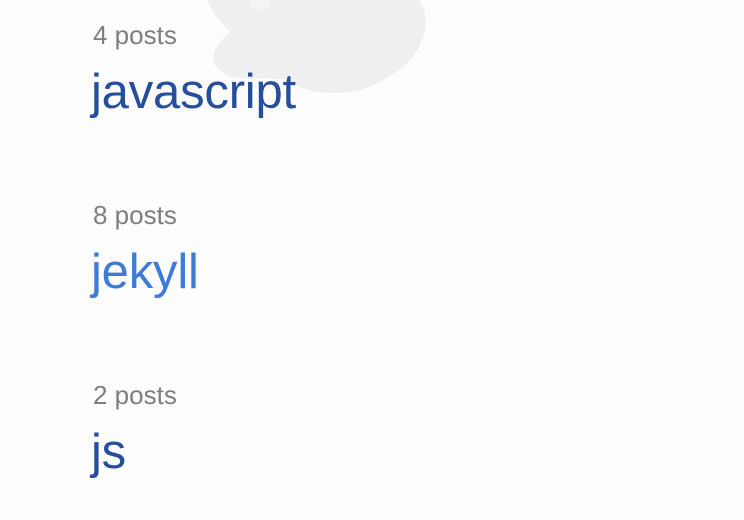 This screenshot has width=744, height=520. I want to click on tag-link-jekyll: jekyll, so click(145, 272).